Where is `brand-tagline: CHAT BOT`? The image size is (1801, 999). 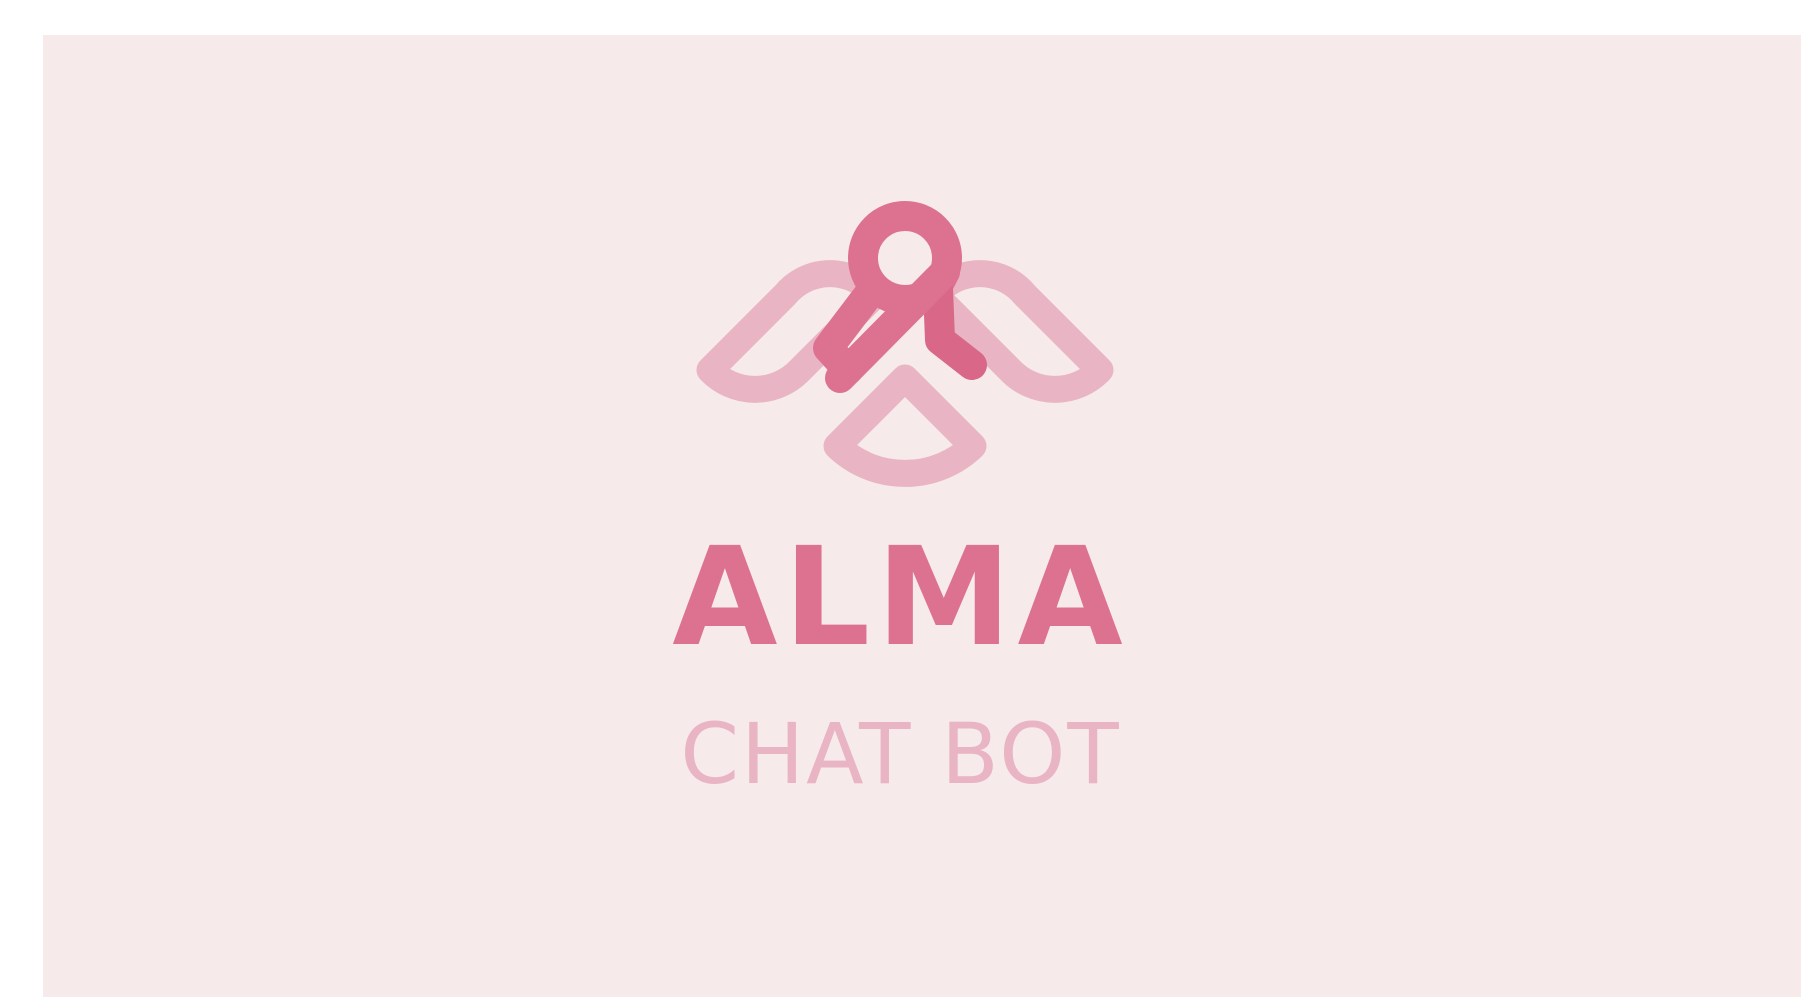
brand-tagline: CHAT BOT is located at coordinates (900, 754).